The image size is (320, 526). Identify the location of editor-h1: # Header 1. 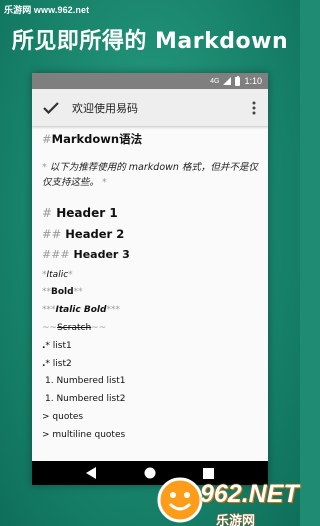
(150, 213).